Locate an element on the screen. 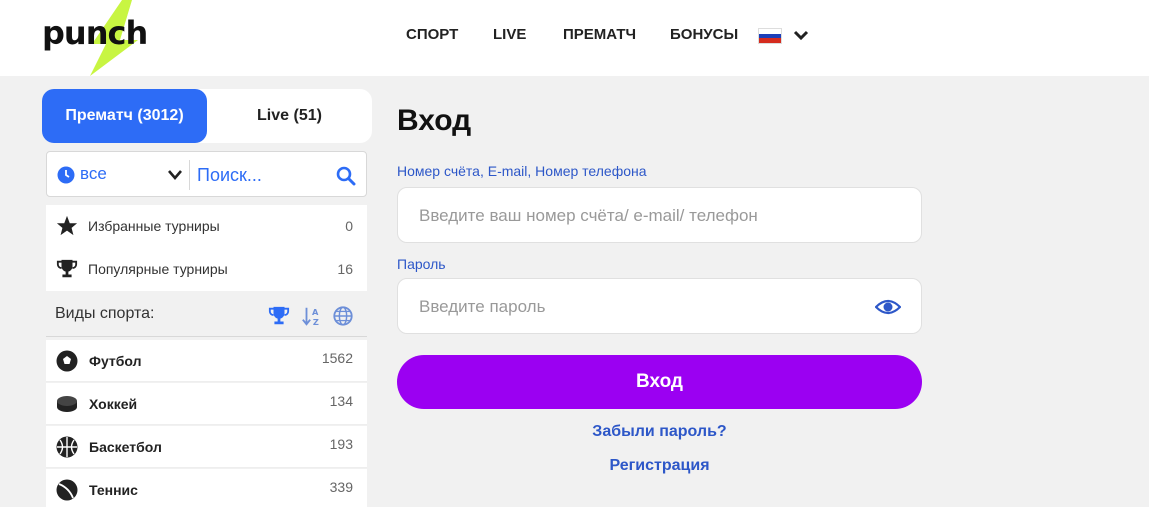 This screenshot has height=507, width=1149. globe-icon is located at coordinates (343, 316).